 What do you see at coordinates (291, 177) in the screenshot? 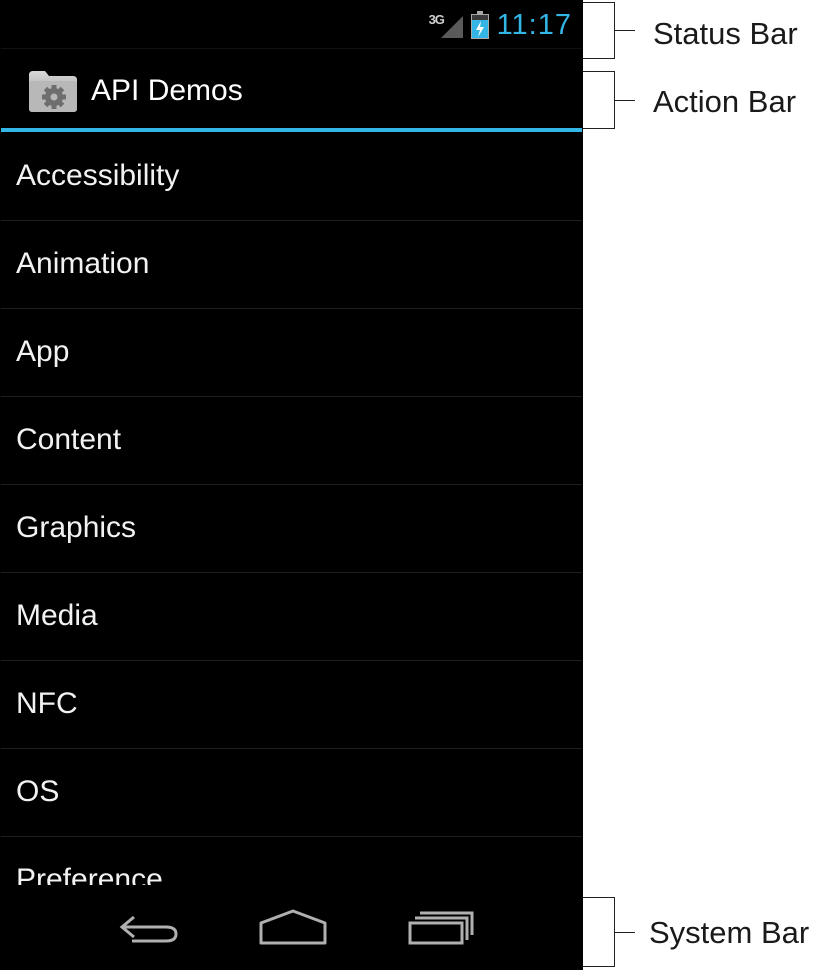
I see `list-item-accessibility: Accessibility` at bounding box center [291, 177].